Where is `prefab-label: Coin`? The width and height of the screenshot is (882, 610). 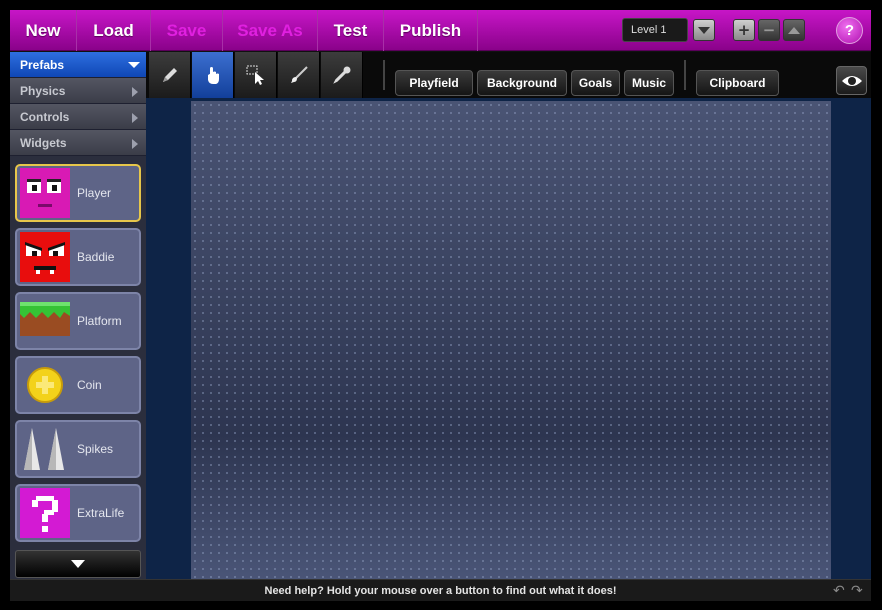
prefab-label: Coin is located at coordinates (89, 385).